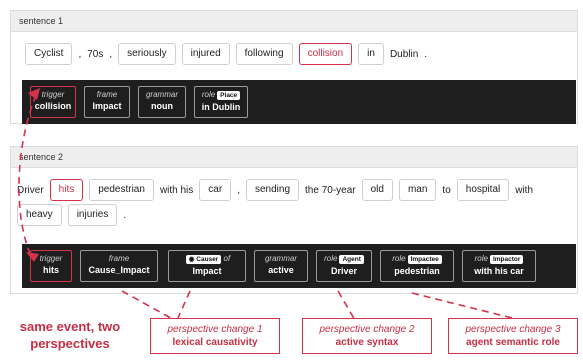 The width and height of the screenshot is (583, 360). Describe the element at coordinates (32, 257) in the screenshot. I see `arrow-down-icon` at that location.